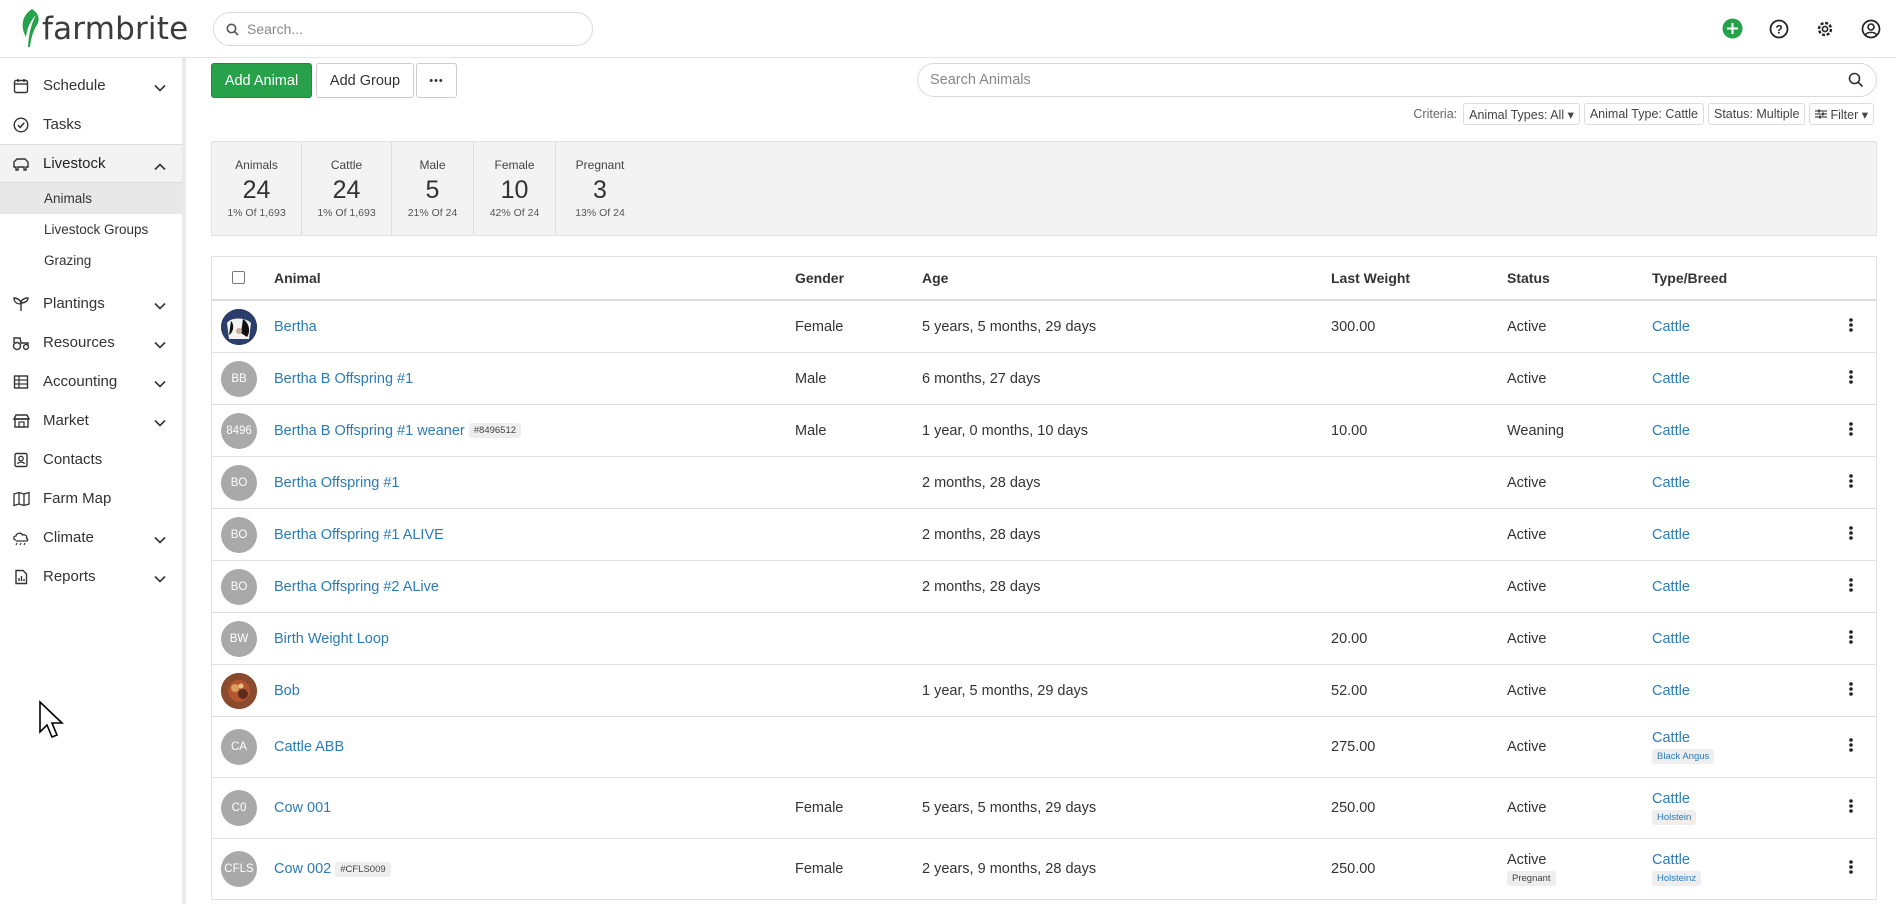 The height and width of the screenshot is (904, 1896). What do you see at coordinates (91, 198) in the screenshot?
I see `sidebar-subitem-animals: Animals` at bounding box center [91, 198].